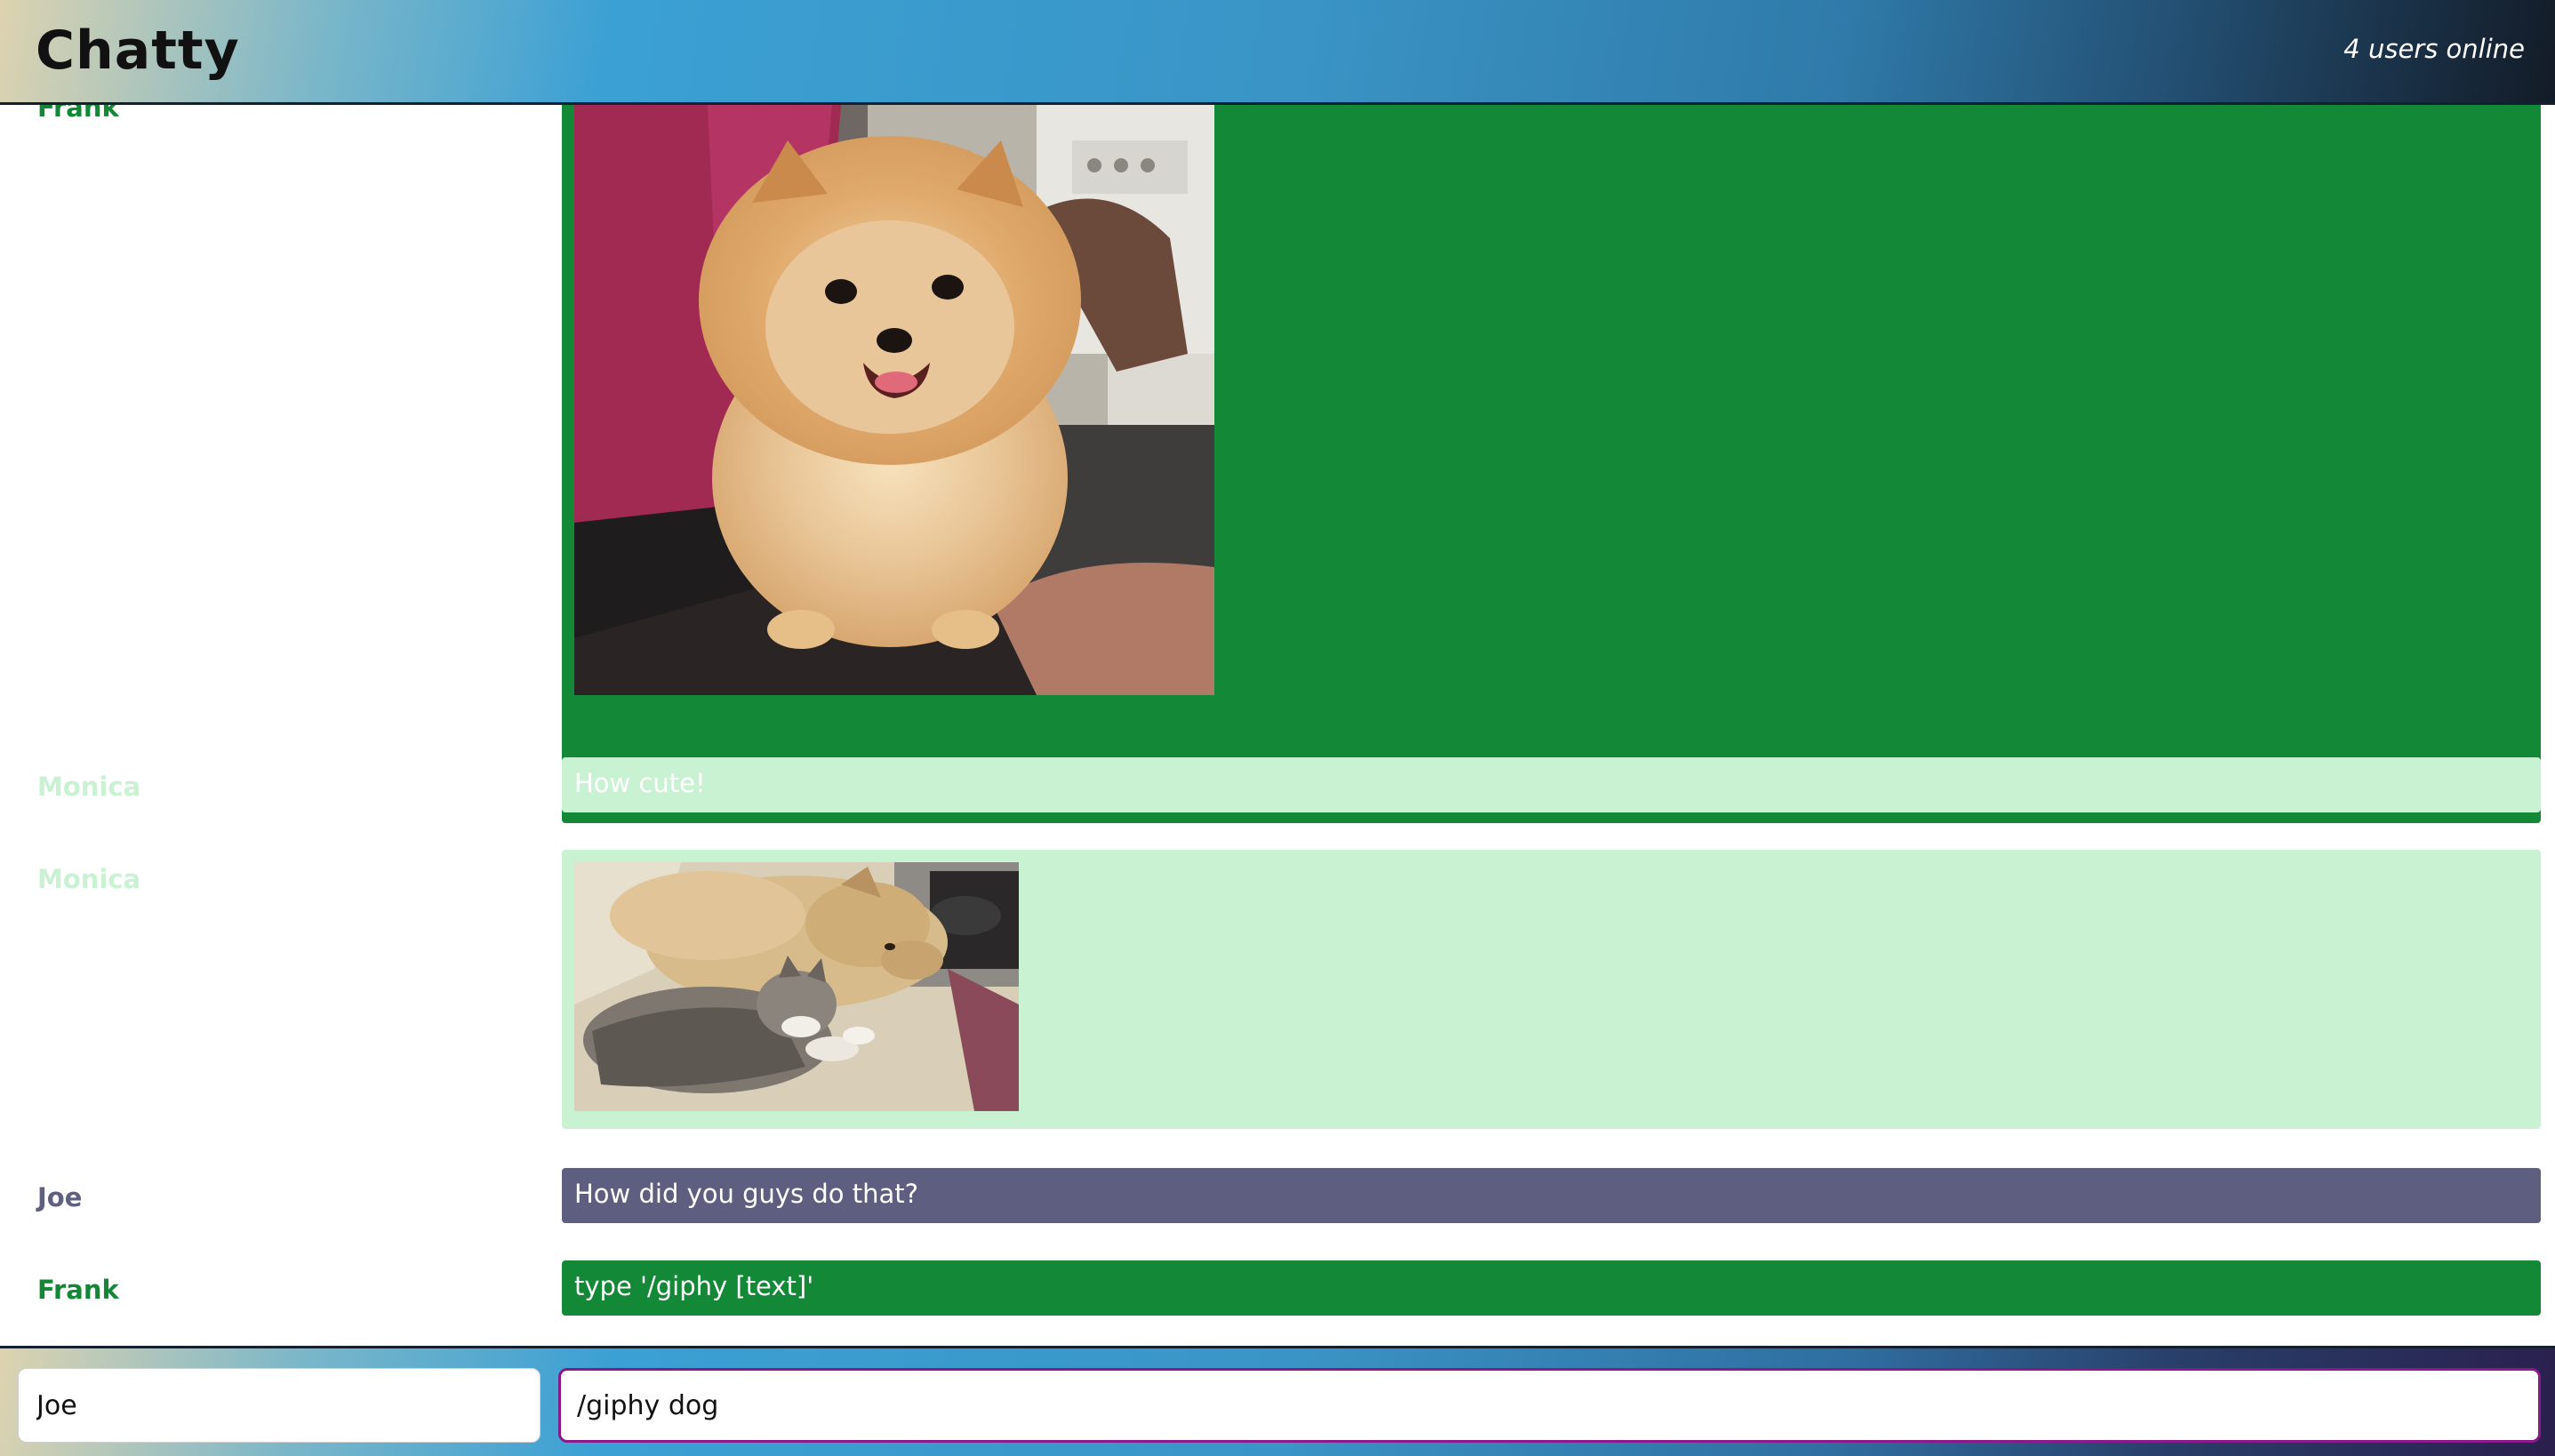 The width and height of the screenshot is (2555, 1456). Describe the element at coordinates (1277, 52) in the screenshot. I see `app-header: Chatty 4 users online` at that location.